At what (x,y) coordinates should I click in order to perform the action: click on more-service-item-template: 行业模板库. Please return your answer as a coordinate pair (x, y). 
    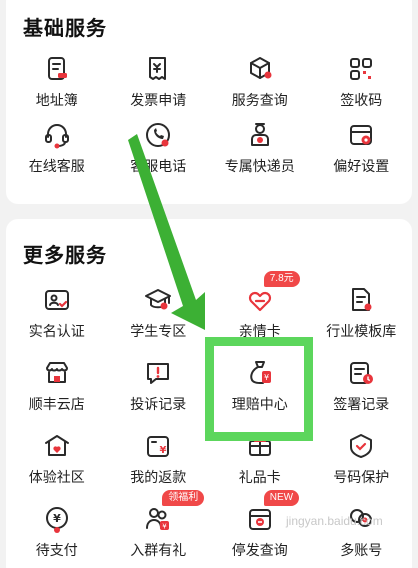
    Looking at the image, I should click on (362, 321).